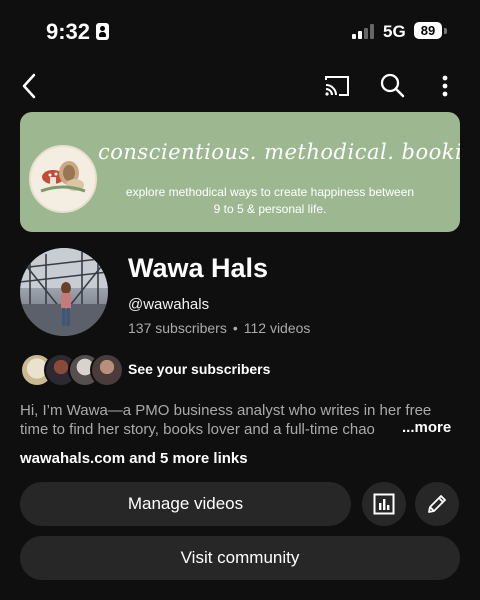  What do you see at coordinates (102, 31) in the screenshot?
I see `focus-person-icon` at bounding box center [102, 31].